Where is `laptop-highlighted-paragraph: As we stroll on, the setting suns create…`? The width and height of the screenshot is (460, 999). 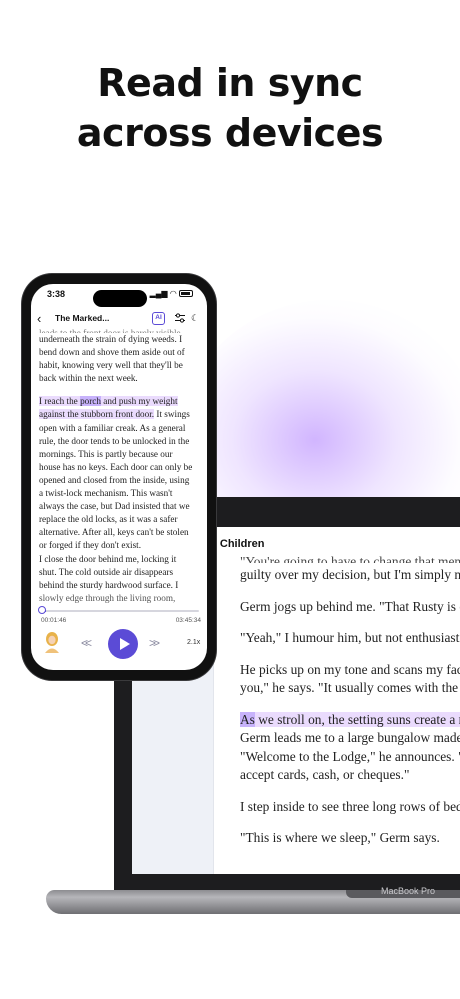 laptop-highlighted-paragraph: As we stroll on, the setting suns create… is located at coordinates (350, 720).